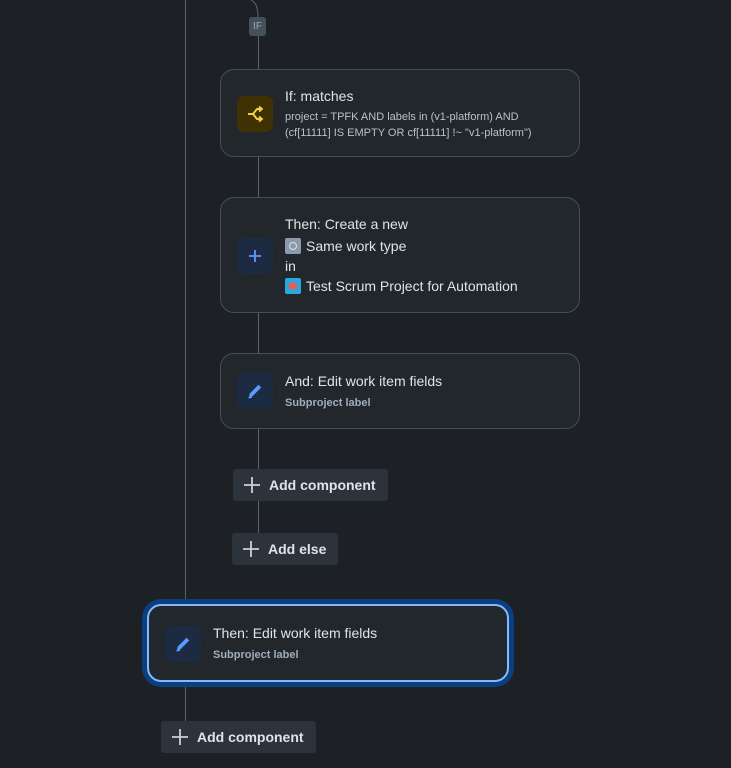 The image size is (731, 768). Describe the element at coordinates (295, 633) in the screenshot. I see `edit-card-outer-title: Then: Edit work item fields` at that location.